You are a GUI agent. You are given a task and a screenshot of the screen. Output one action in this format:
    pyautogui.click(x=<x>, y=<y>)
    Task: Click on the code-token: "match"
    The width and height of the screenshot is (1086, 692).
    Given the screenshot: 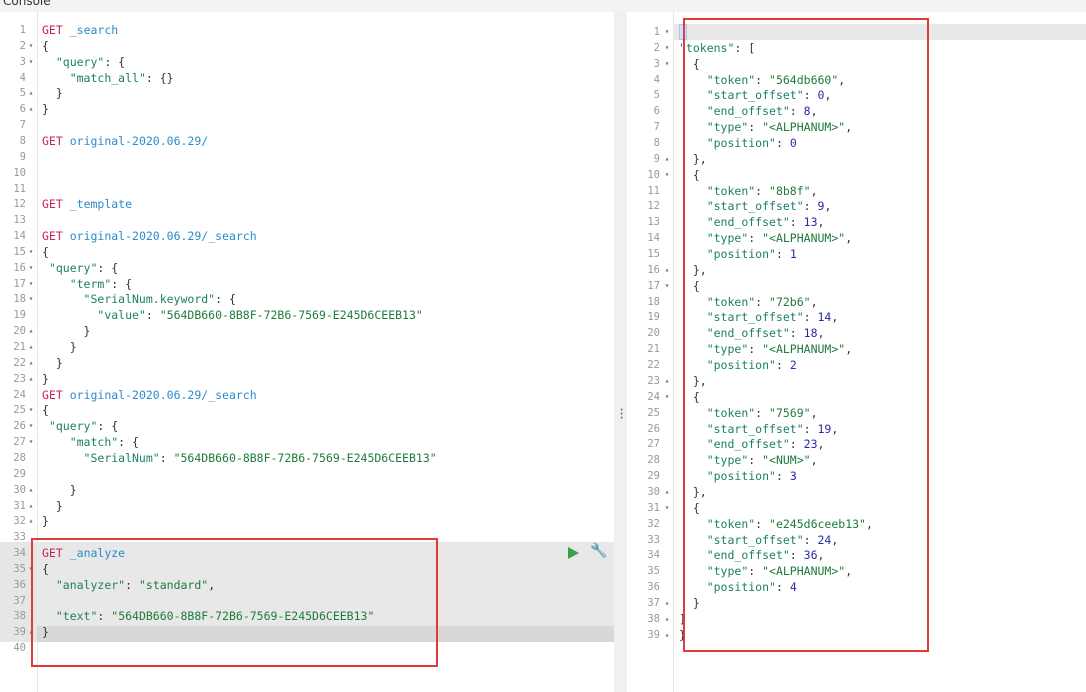 What is the action you would take?
    pyautogui.click(x=94, y=442)
    